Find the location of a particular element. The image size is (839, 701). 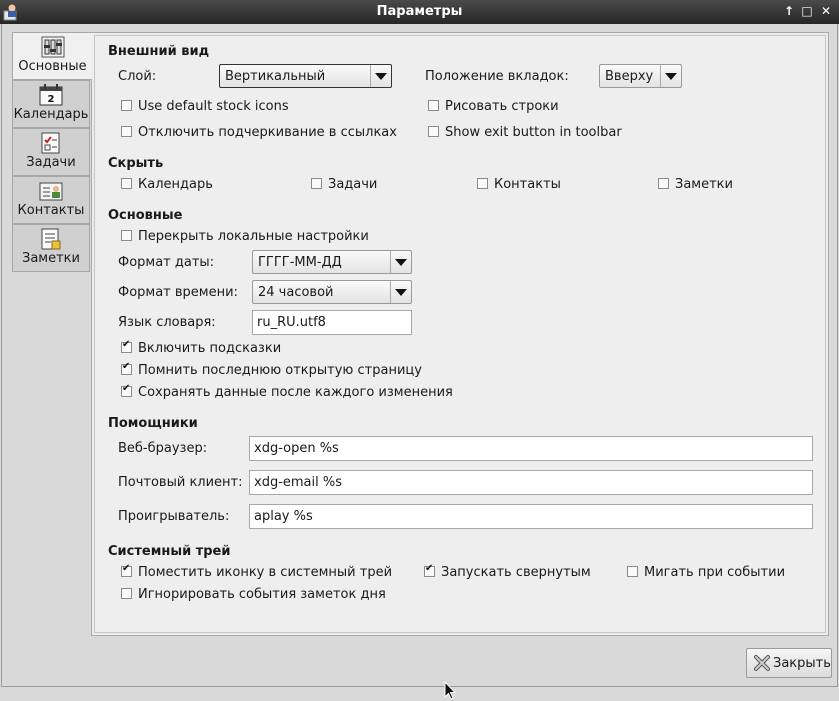

checkbox-label: Контакты is located at coordinates (527, 184).